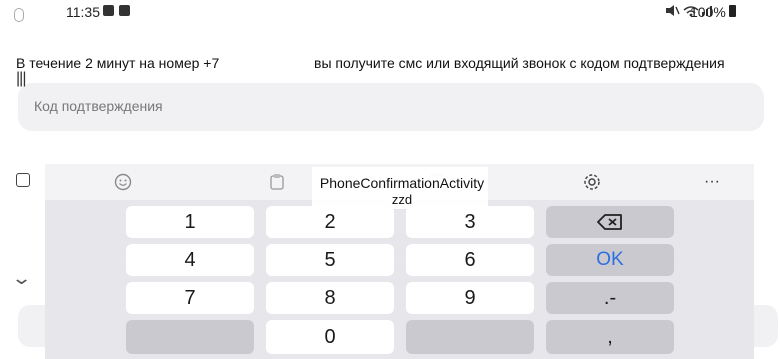 This screenshot has height=359, width=780. What do you see at coordinates (330, 298) in the screenshot?
I see `key-8: 8` at bounding box center [330, 298].